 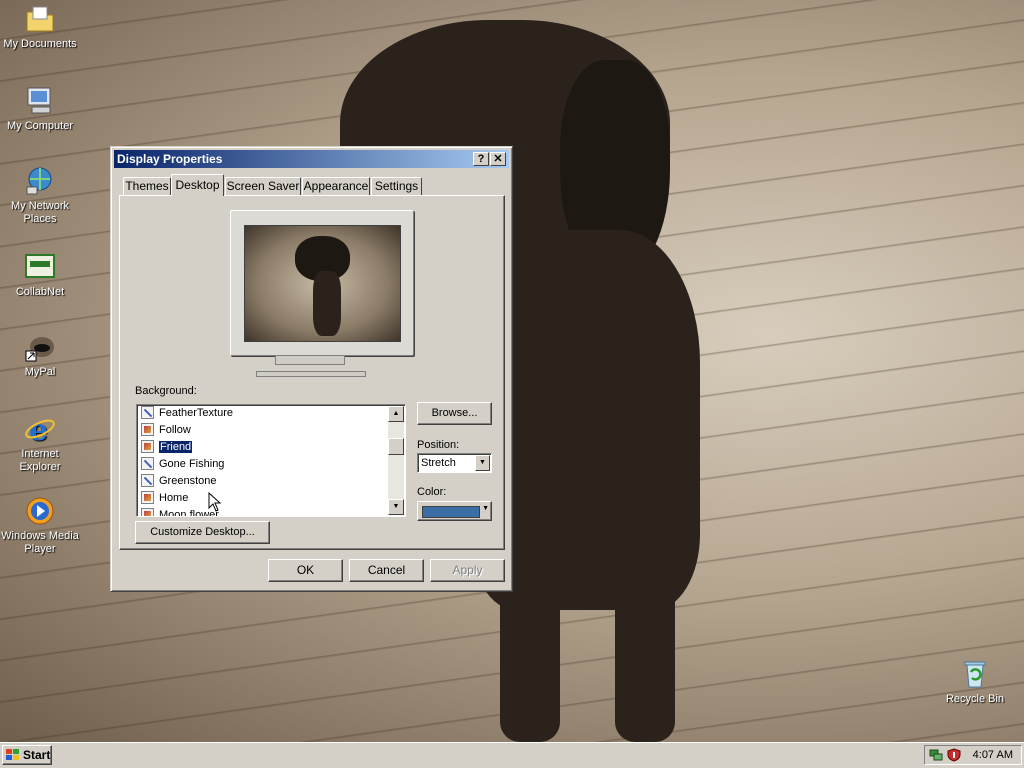 What do you see at coordinates (975, 674) in the screenshot?
I see `recycle-bin-icon` at bounding box center [975, 674].